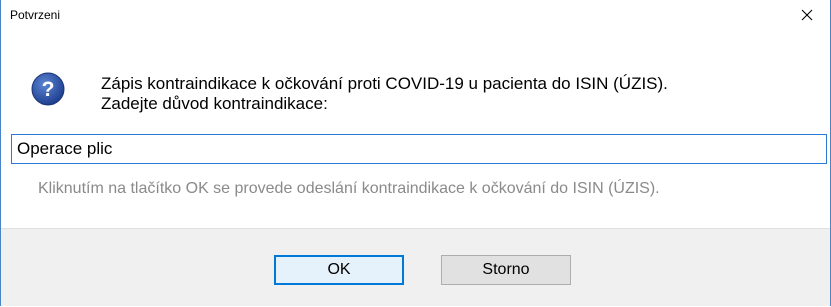 The width and height of the screenshot is (831, 307). I want to click on close-icon, so click(807, 15).